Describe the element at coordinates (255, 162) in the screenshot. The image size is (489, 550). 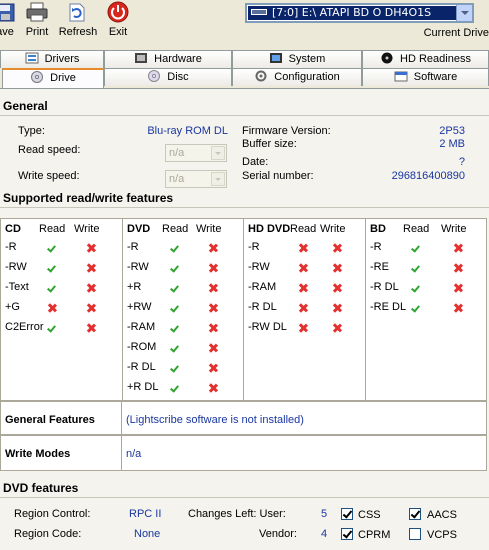
I see `date-label: Date:` at that location.